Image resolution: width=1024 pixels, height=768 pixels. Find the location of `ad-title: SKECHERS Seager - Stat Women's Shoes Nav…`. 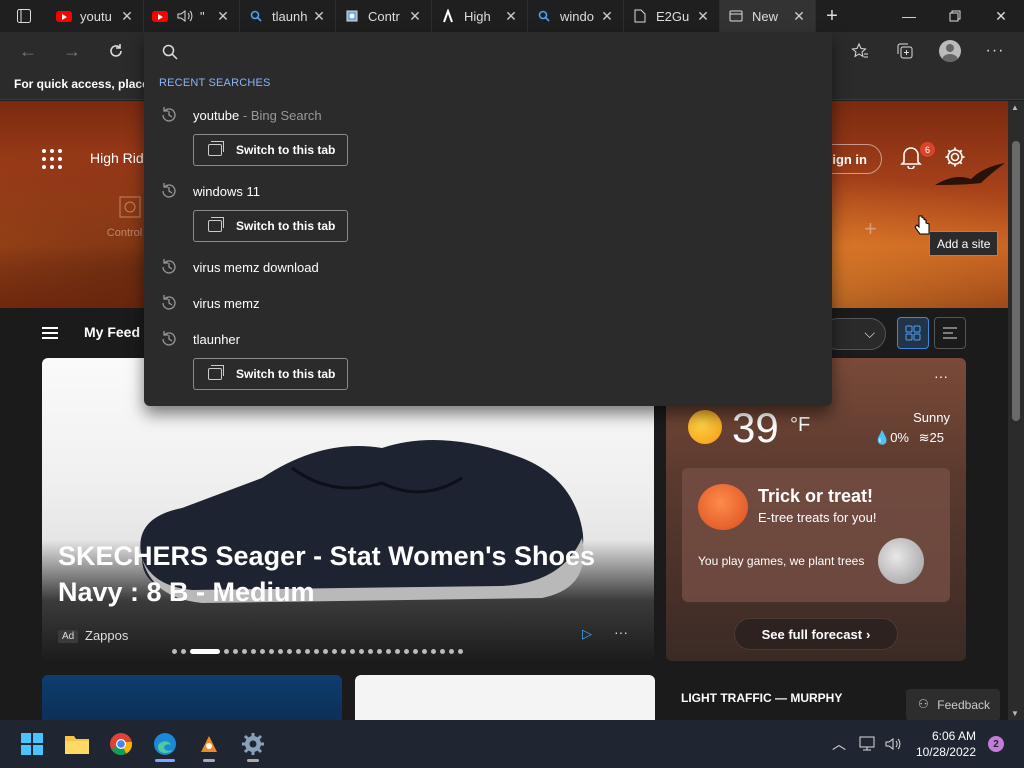

ad-title: SKECHERS Seager - Stat Women's Shoes Nav… is located at coordinates (338, 574).